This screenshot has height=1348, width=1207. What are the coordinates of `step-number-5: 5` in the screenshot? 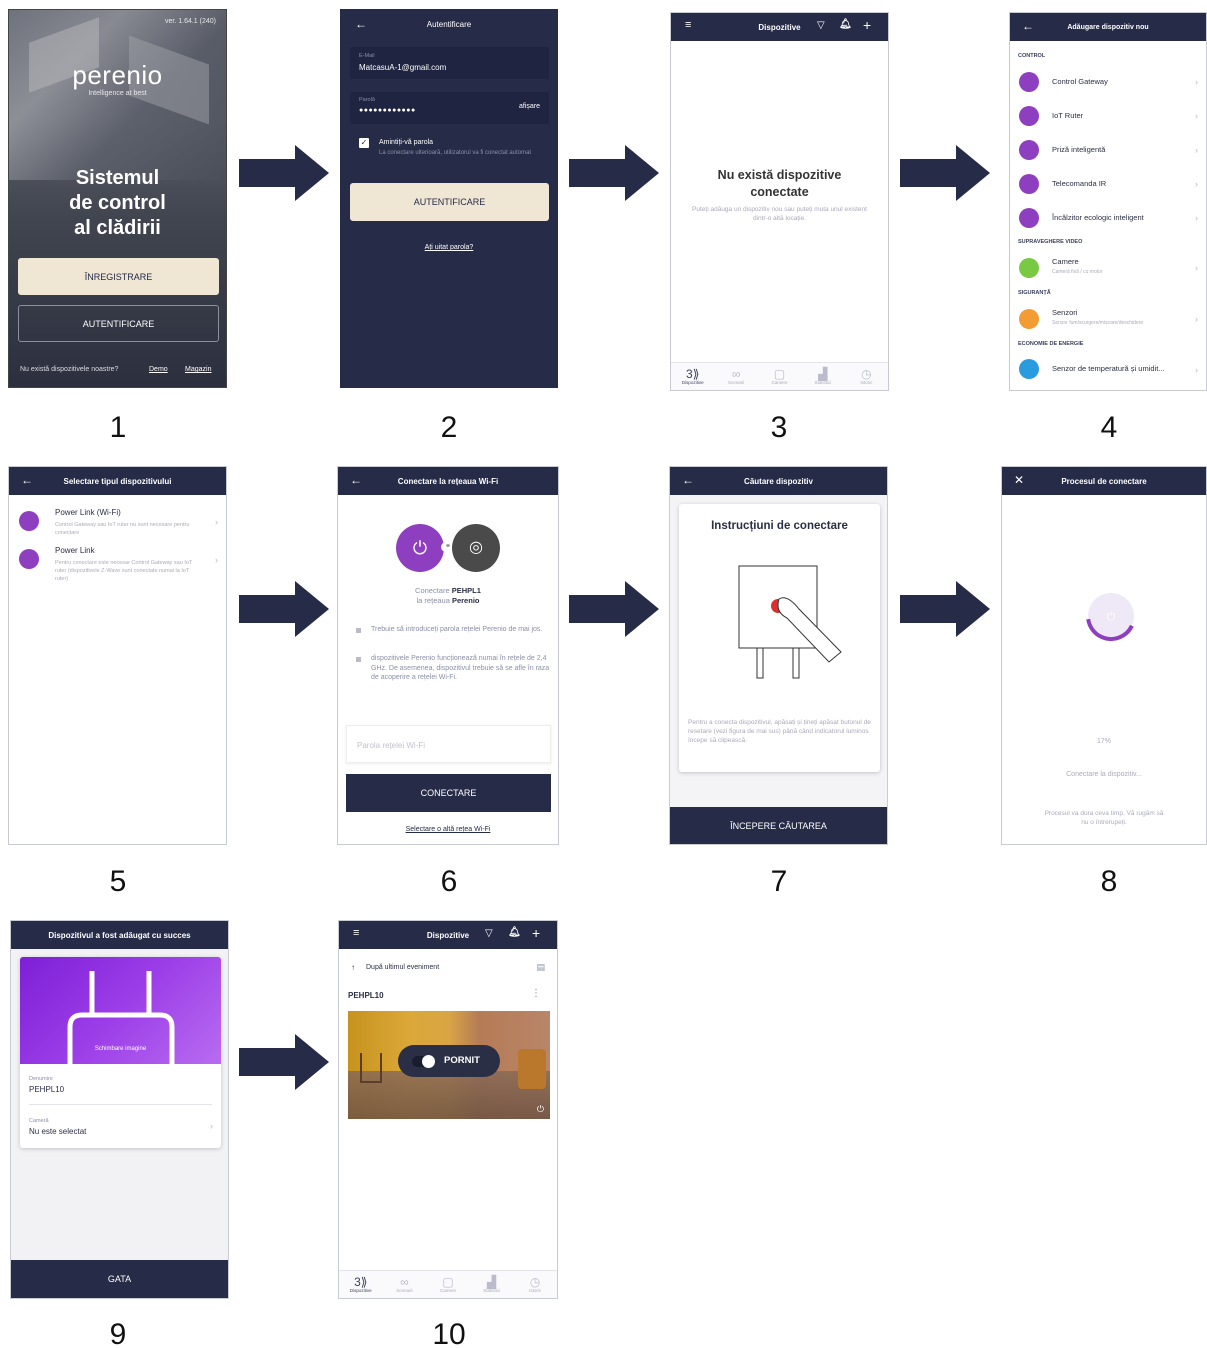 It's located at (118, 881).